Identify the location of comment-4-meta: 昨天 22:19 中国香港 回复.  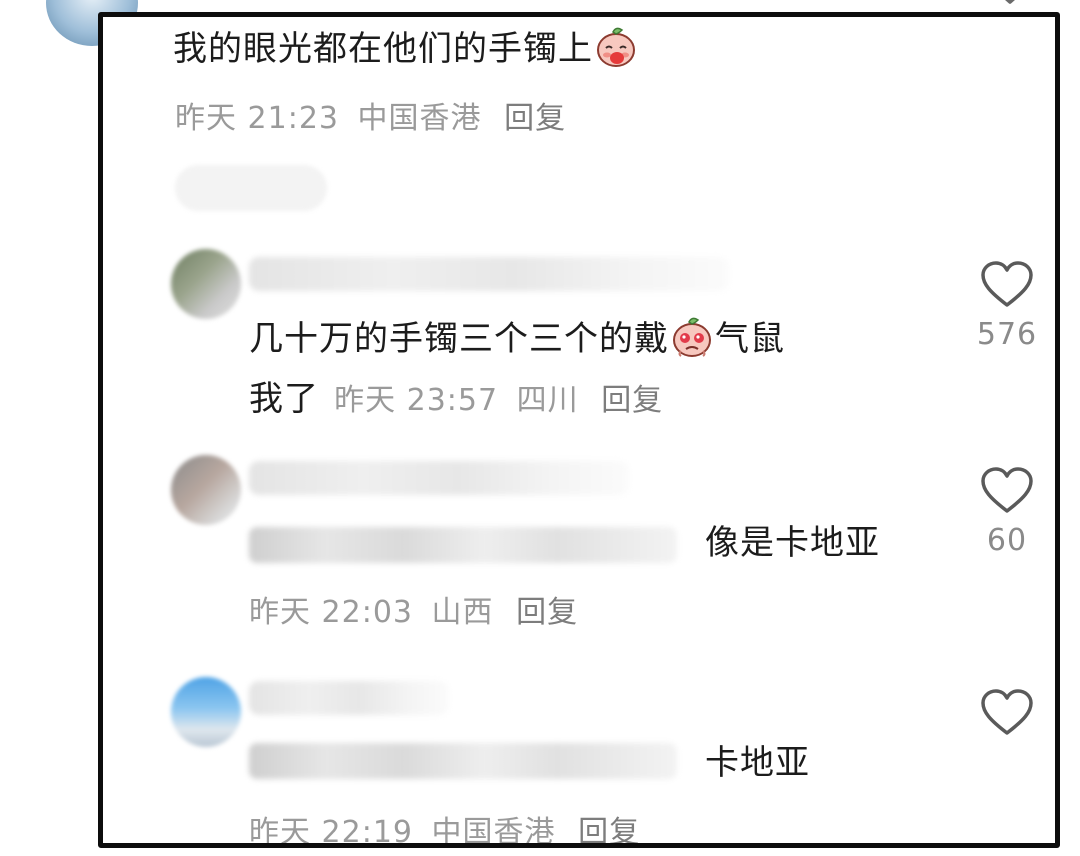
(444, 827).